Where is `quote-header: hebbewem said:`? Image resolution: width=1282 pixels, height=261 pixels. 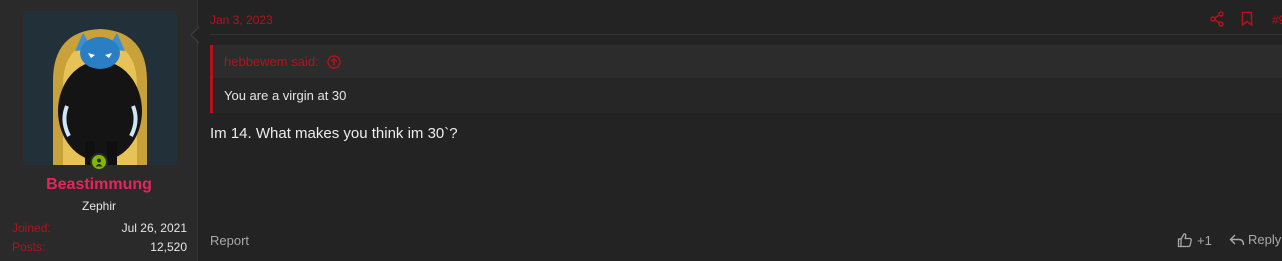
quote-header: hebbewem said: is located at coordinates (747, 61).